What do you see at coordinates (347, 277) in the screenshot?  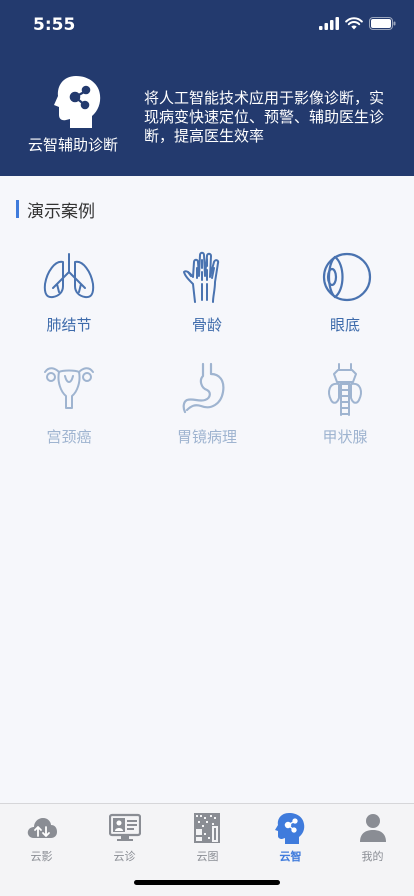 I see `eye-icon` at bounding box center [347, 277].